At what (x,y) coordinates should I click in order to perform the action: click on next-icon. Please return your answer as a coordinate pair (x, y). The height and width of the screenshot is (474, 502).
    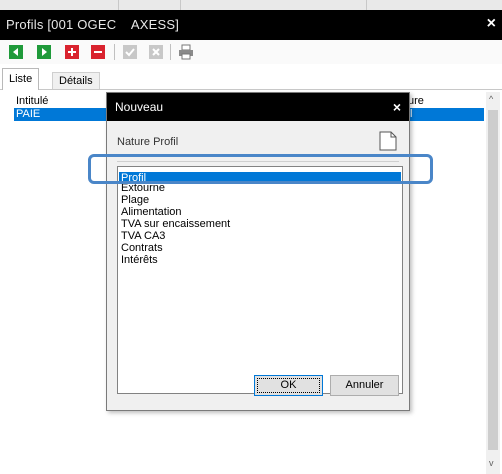
    Looking at the image, I should click on (44, 52).